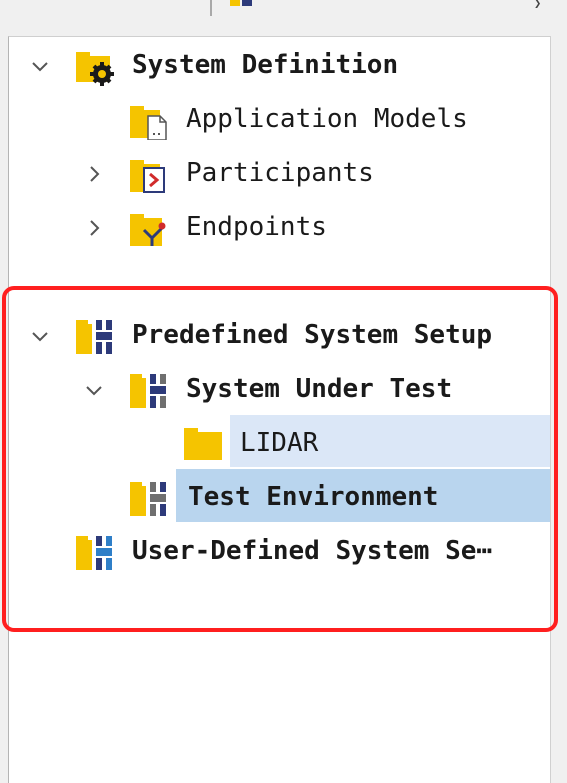 The width and height of the screenshot is (567, 783). What do you see at coordinates (40, 66) in the screenshot?
I see `chevron-down-icon` at bounding box center [40, 66].